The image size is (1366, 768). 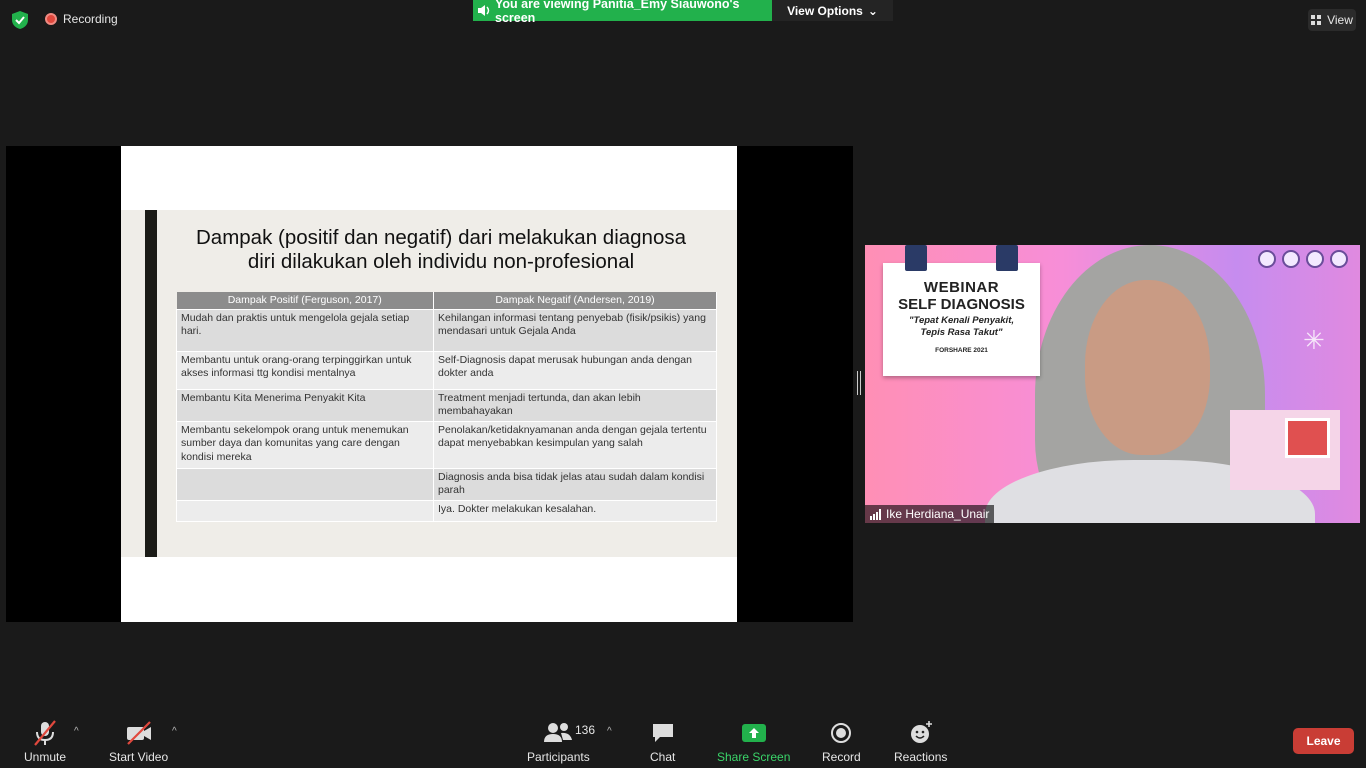 What do you see at coordinates (45, 733) in the screenshot?
I see `microphone-muted-icon` at bounding box center [45, 733].